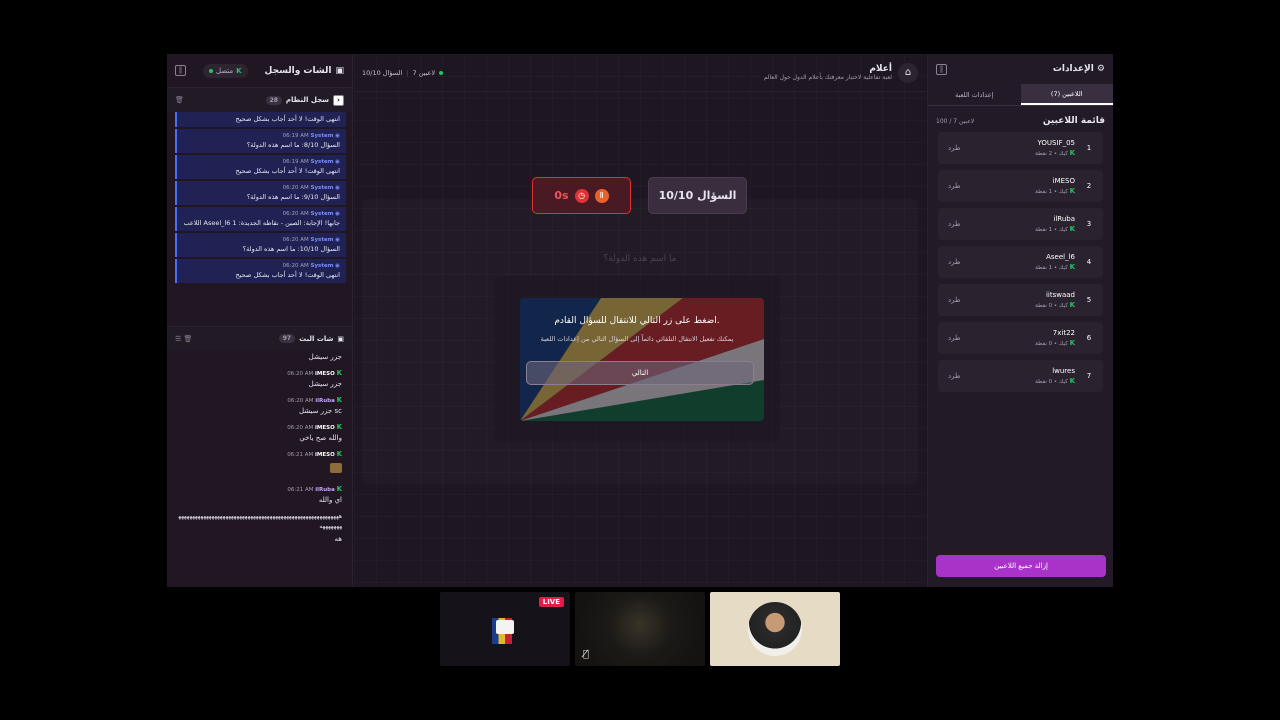 This screenshot has height=720, width=1280. What do you see at coordinates (225, 70) in the screenshot?
I see `connection-status: متصل K` at bounding box center [225, 70].